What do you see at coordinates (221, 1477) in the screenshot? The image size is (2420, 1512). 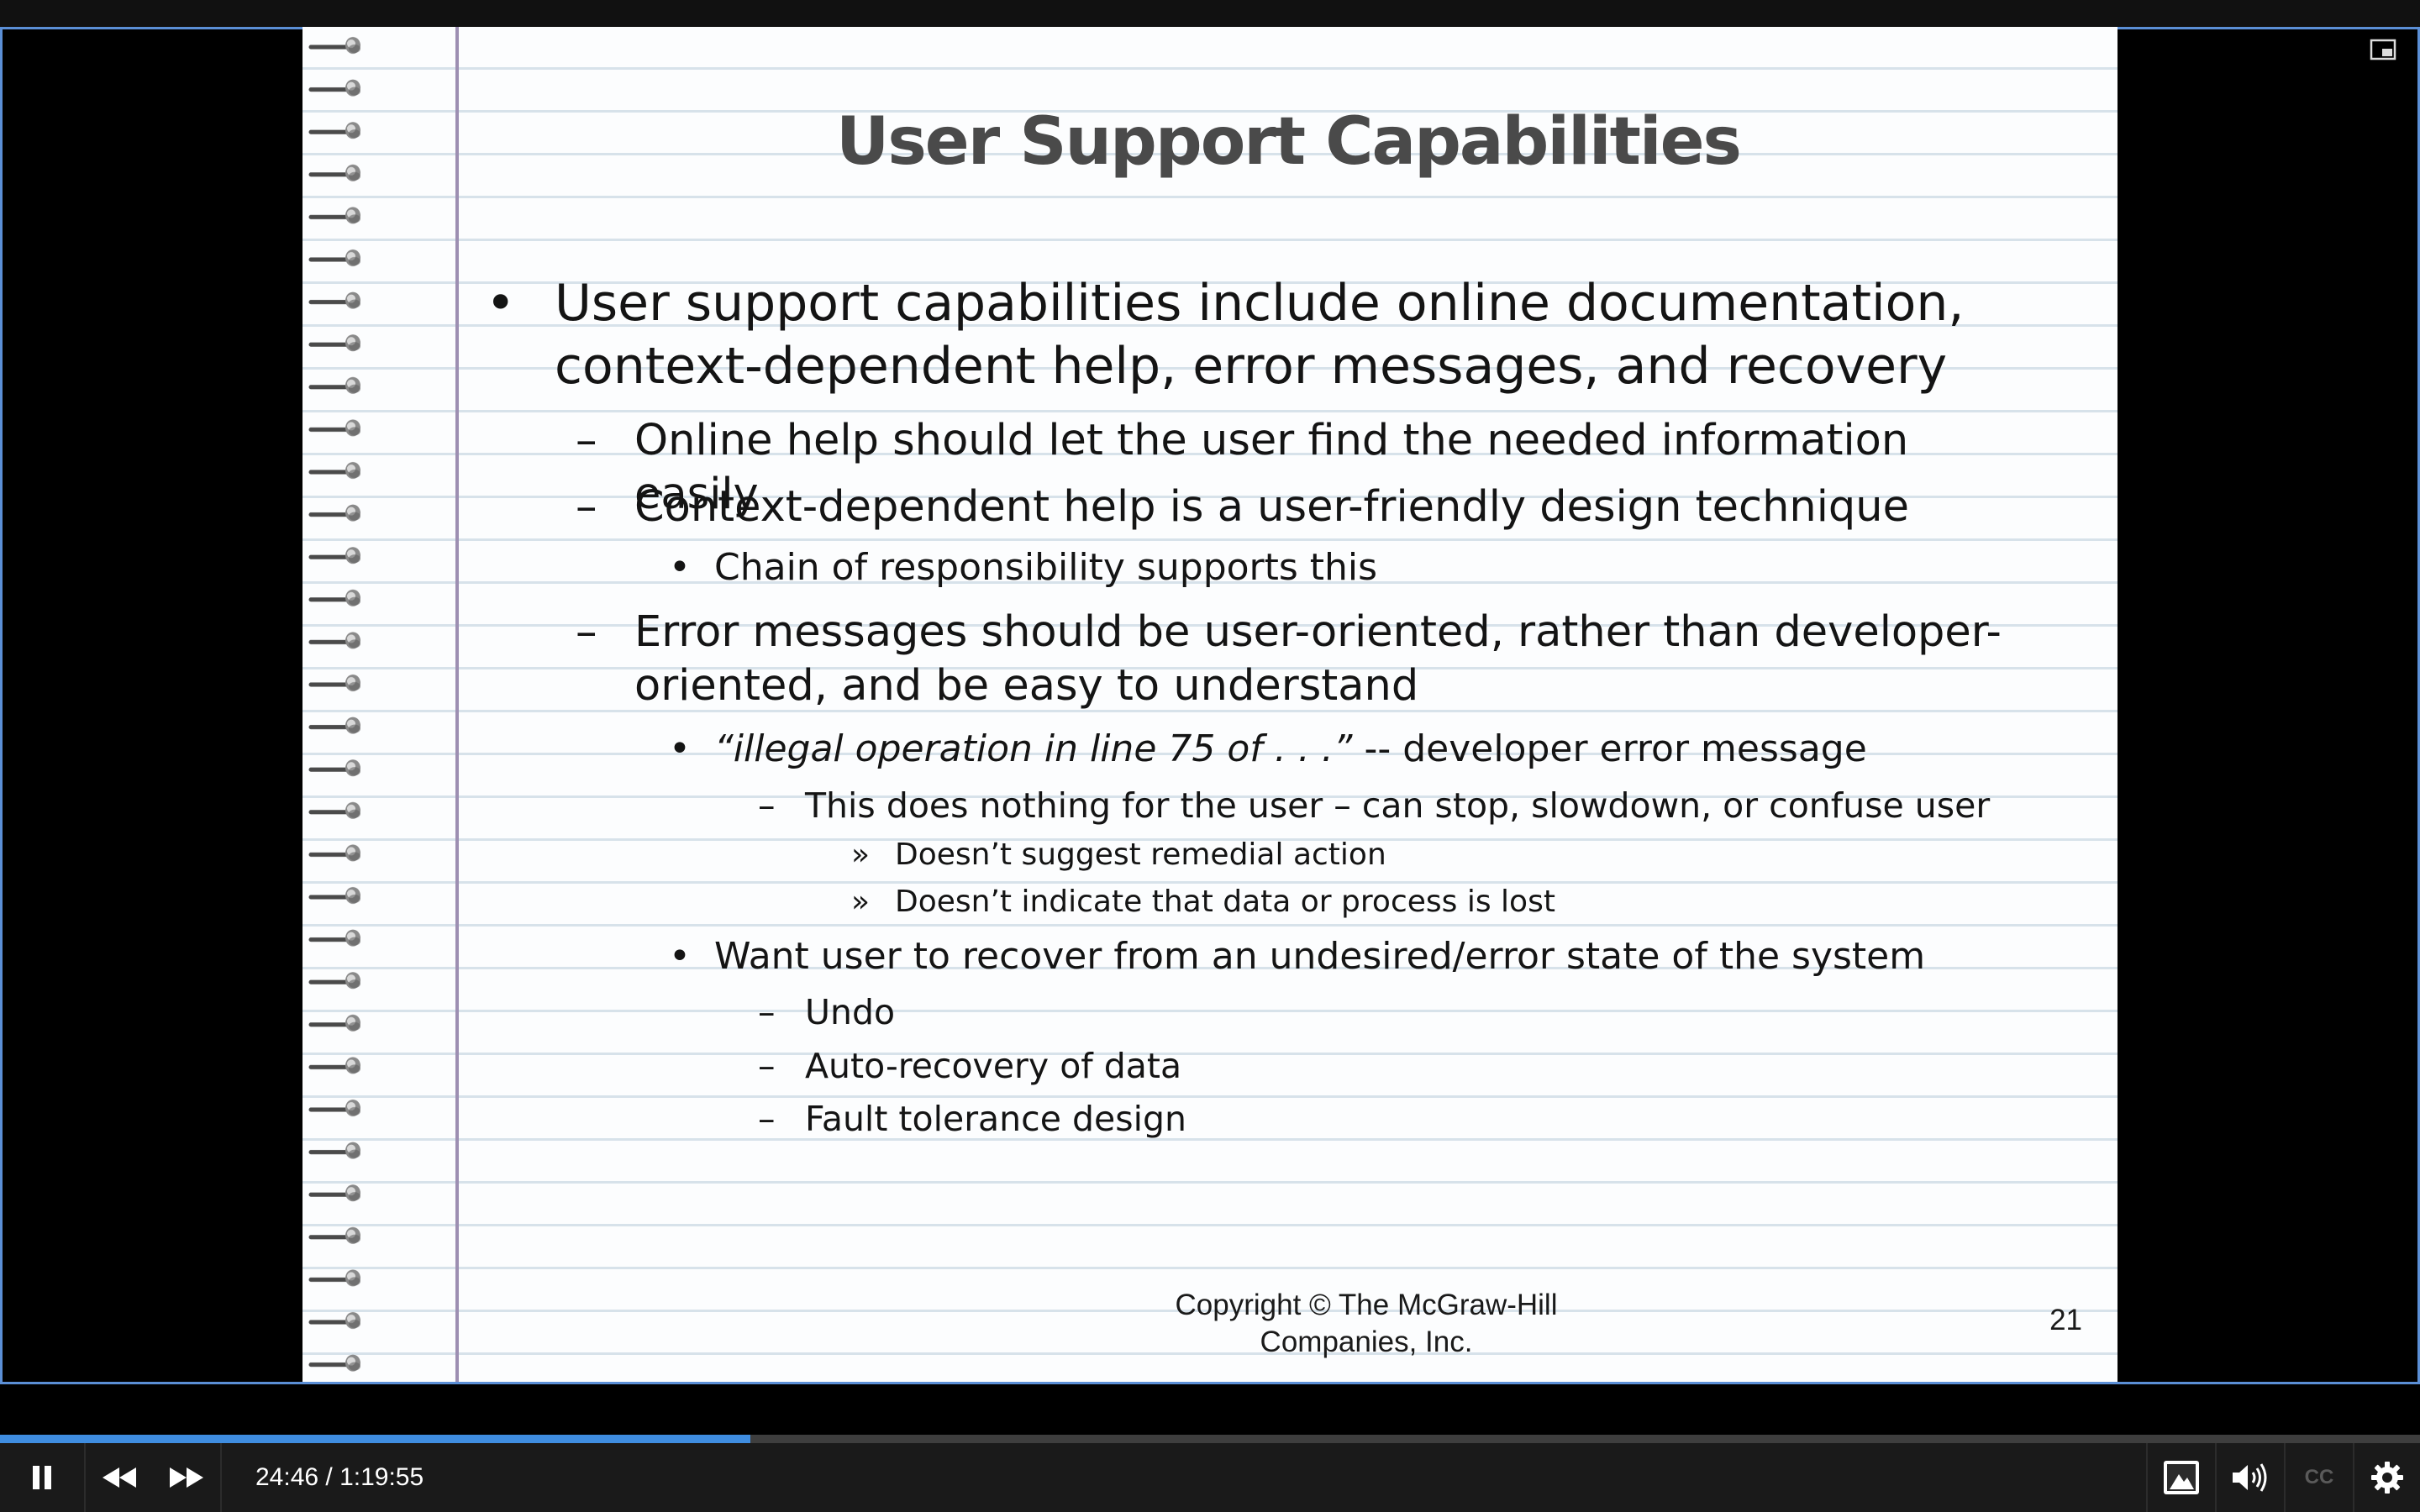 I see `control-divider` at bounding box center [221, 1477].